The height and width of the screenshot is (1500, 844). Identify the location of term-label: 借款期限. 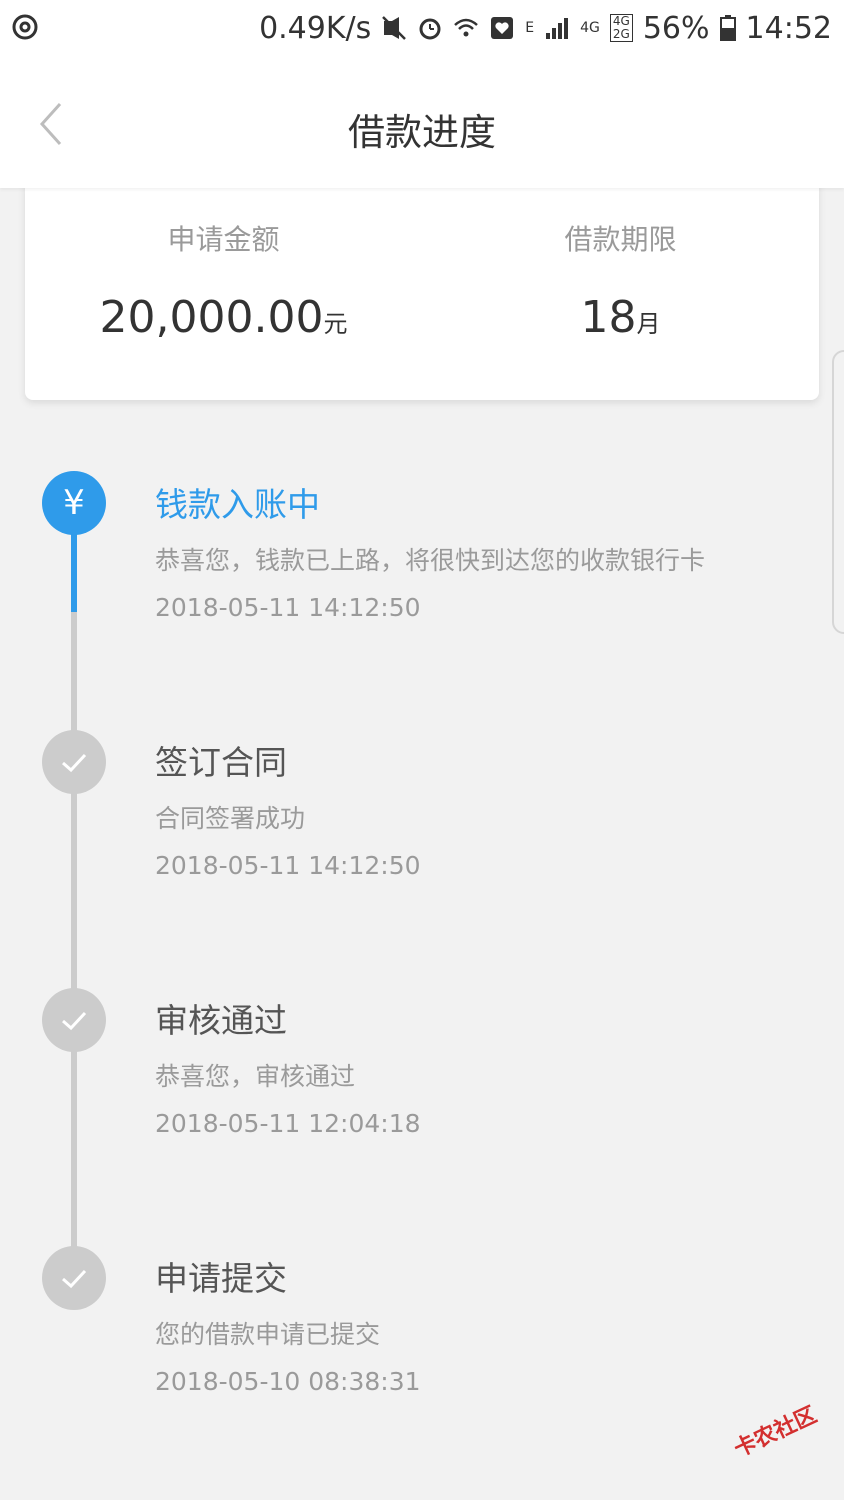
(620, 239).